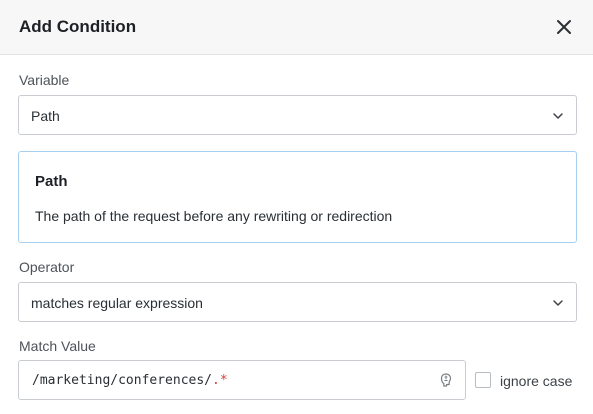 The height and width of the screenshot is (414, 593). I want to click on operator-select: matches regular expression, so click(297, 302).